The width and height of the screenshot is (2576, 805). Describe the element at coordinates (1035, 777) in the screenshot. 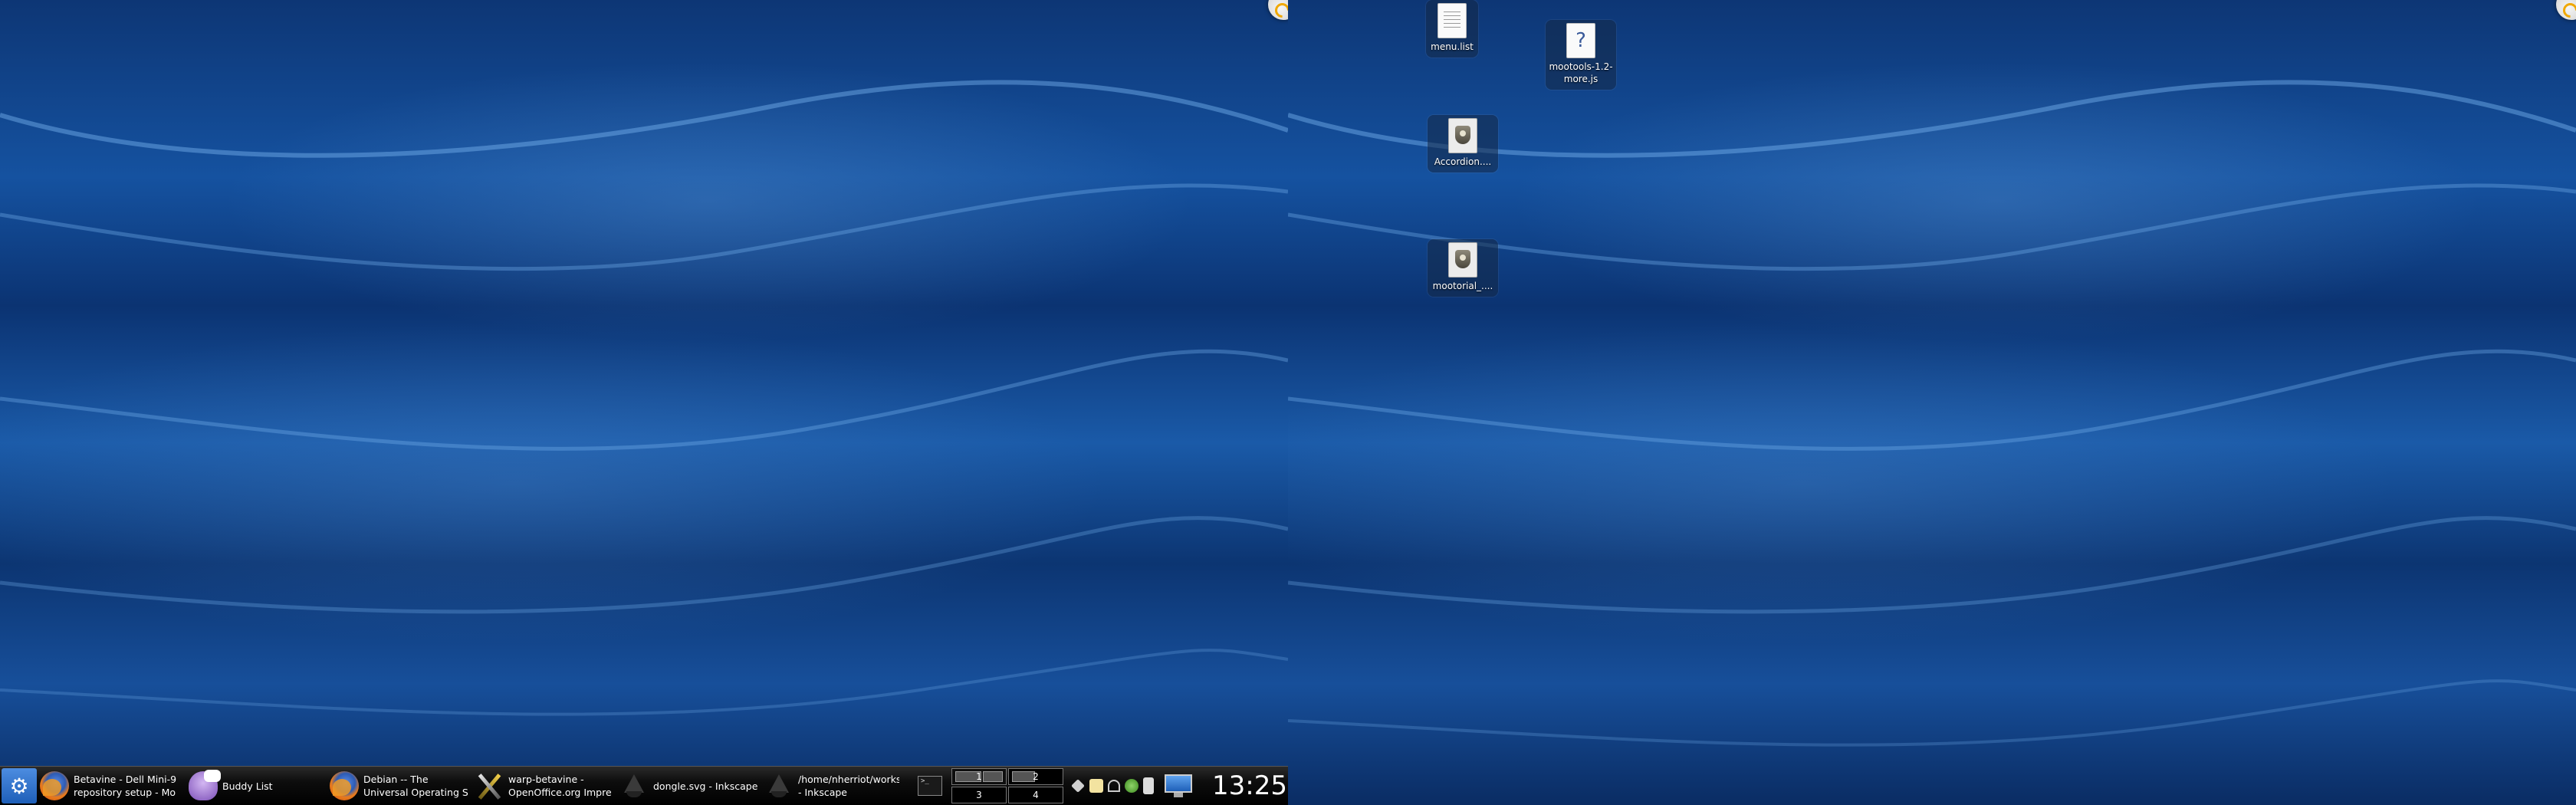

I see `pager-desktop-2: 2` at that location.